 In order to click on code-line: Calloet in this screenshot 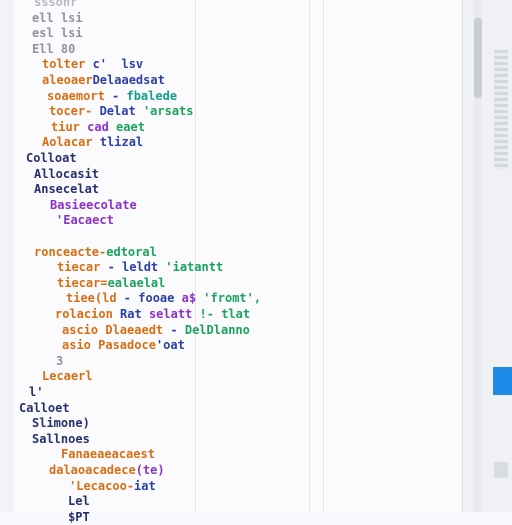, I will do `click(44, 408)`.